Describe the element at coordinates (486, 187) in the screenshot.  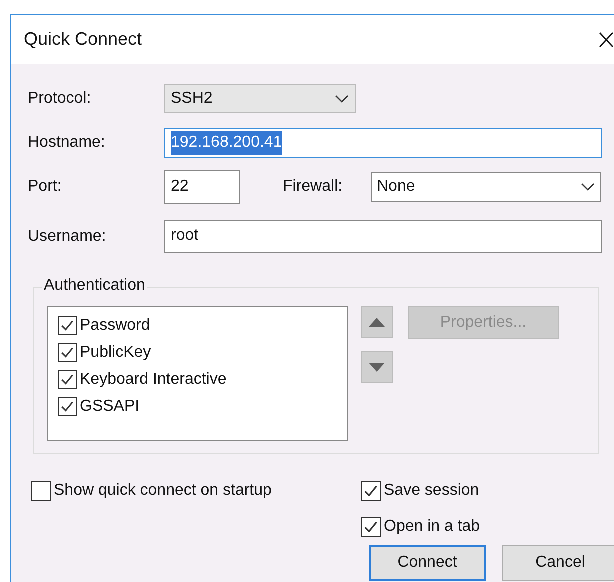
I see `firewall-dropdown: None` at that location.